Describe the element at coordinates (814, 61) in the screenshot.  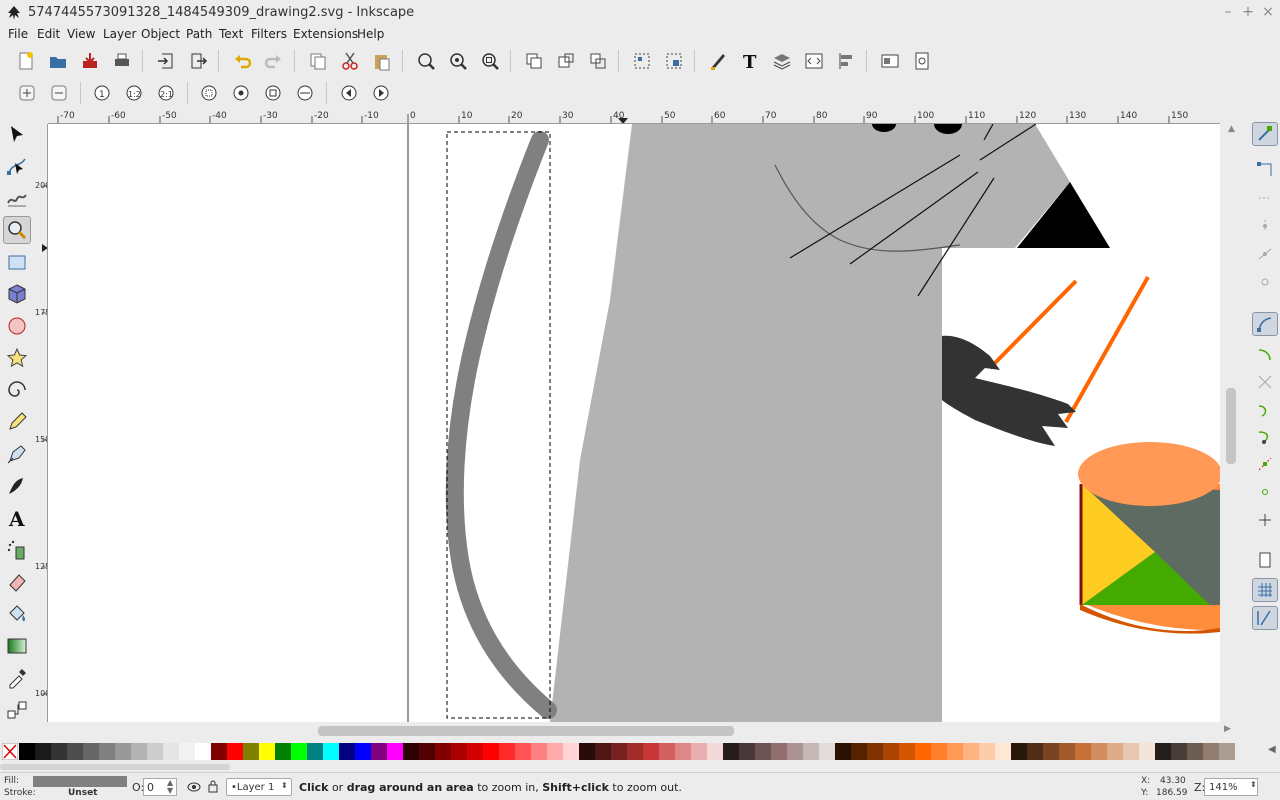
I see `xml-editor-icon` at that location.